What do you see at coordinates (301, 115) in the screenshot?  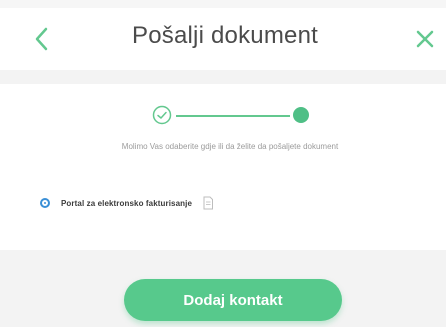 I see `step-current-indicator` at bounding box center [301, 115].